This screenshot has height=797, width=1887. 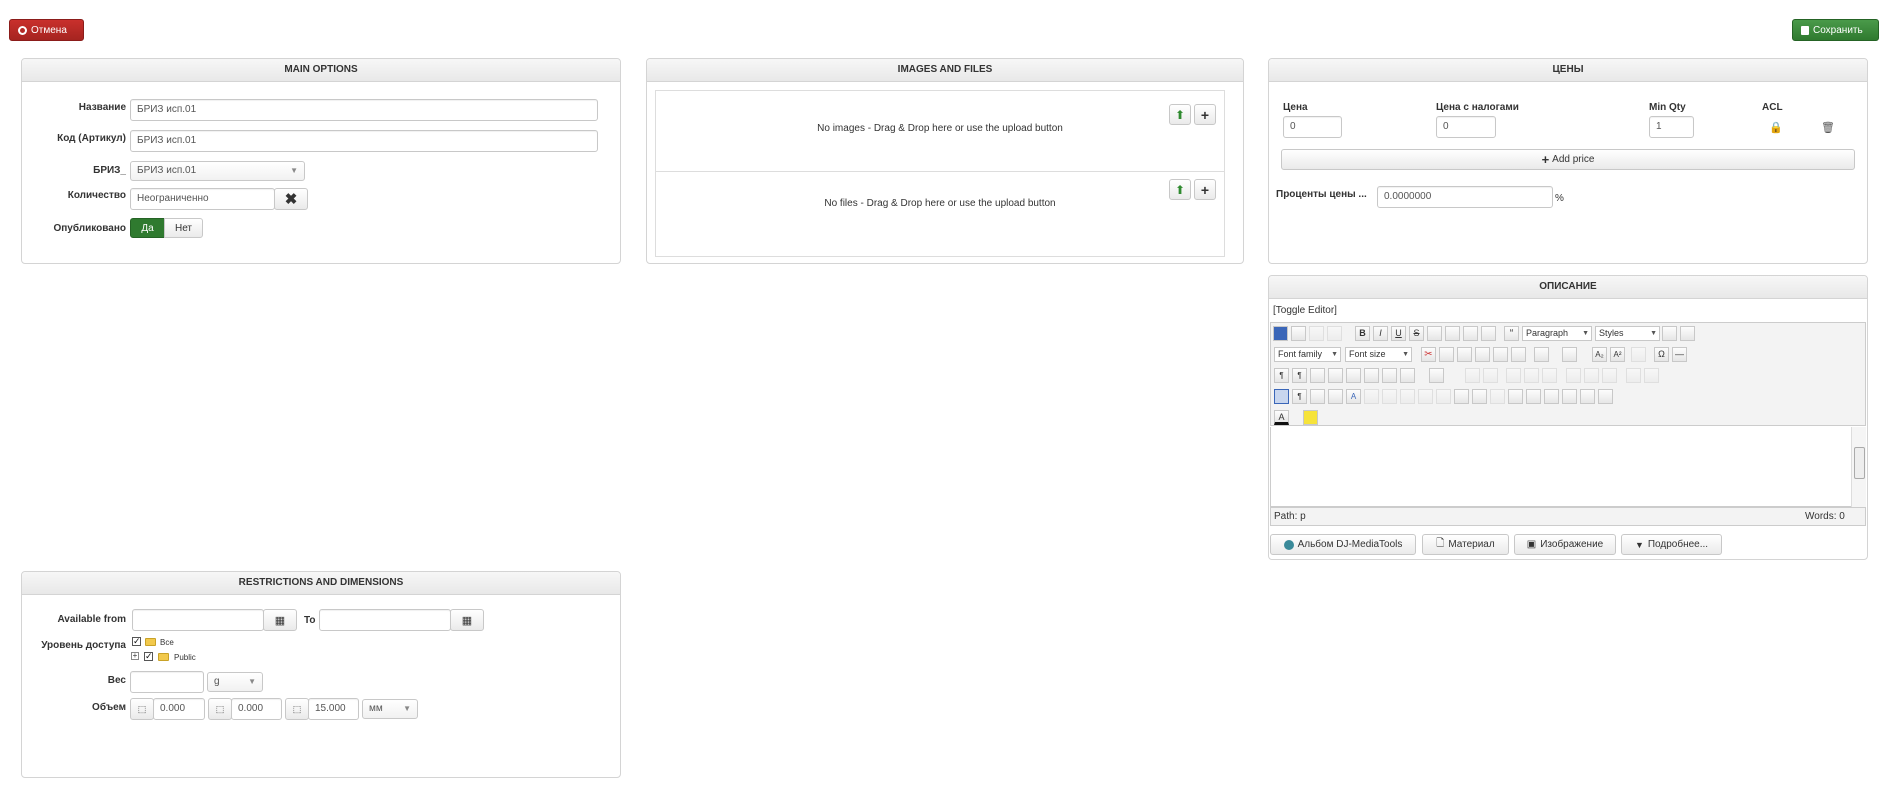 What do you see at coordinates (1470, 333) in the screenshot?
I see `align-left-icon` at bounding box center [1470, 333].